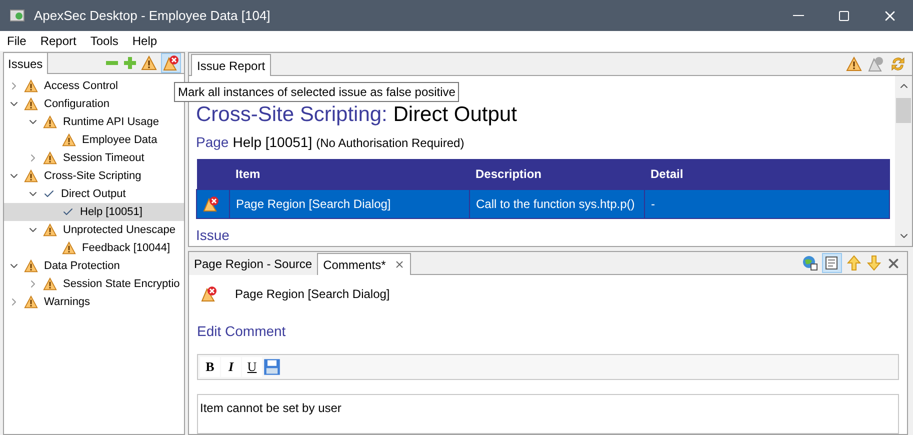 This screenshot has width=913, height=435. What do you see at coordinates (350, 203) in the screenshot?
I see `table-cell: Page Region [Search Dialog]` at bounding box center [350, 203].